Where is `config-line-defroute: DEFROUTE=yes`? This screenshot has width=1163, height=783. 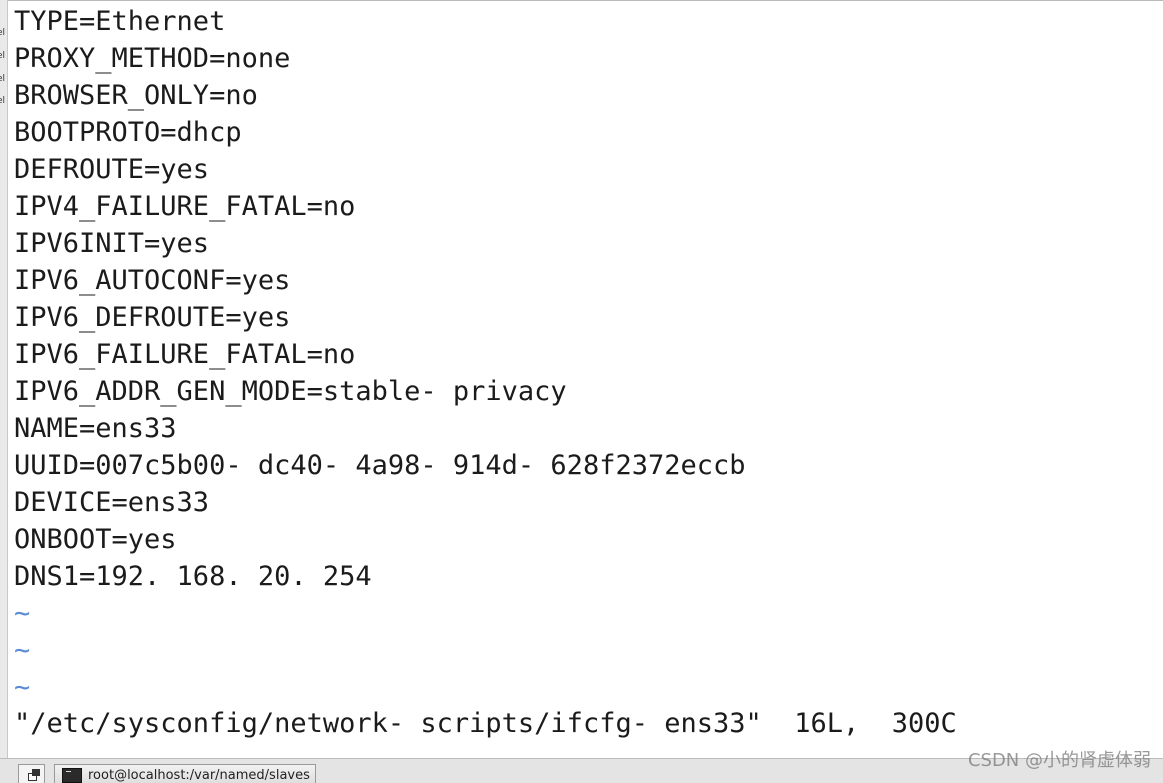
config-line-defroute: DEFROUTE=yes is located at coordinates (112, 169).